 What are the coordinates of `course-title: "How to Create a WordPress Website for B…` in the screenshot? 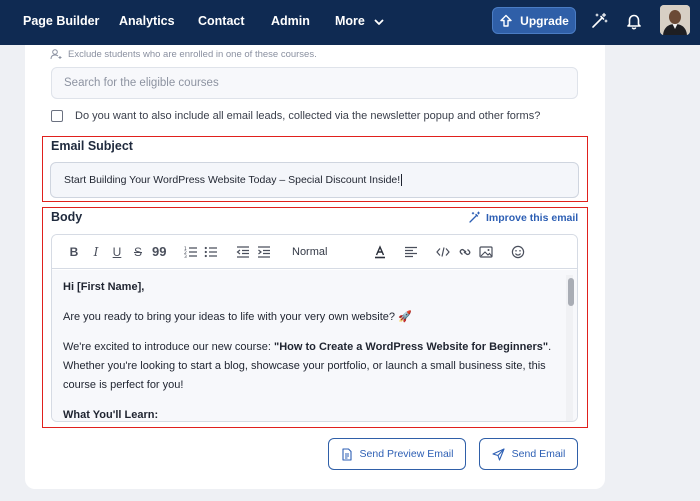 It's located at (411, 347).